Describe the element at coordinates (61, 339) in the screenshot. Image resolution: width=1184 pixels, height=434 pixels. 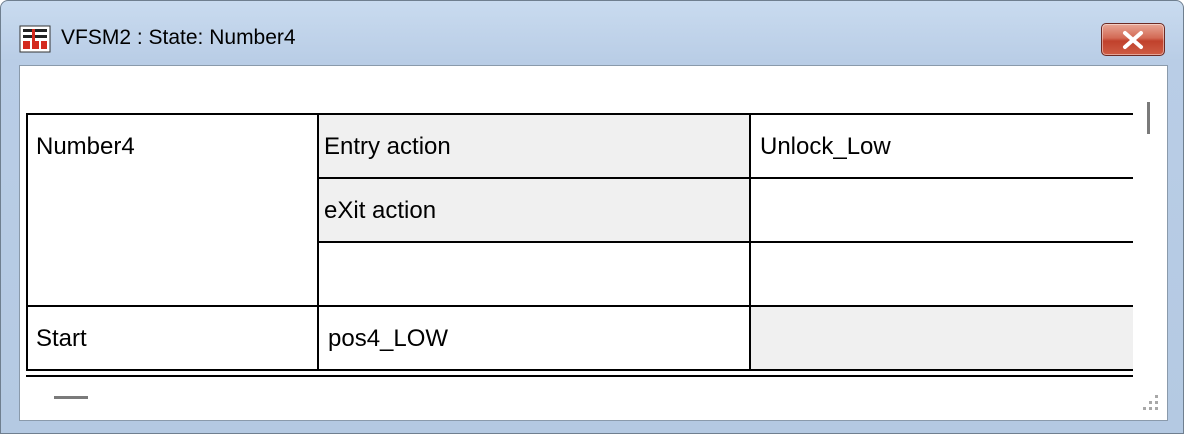
I see `next-state-cell: Start` at that location.